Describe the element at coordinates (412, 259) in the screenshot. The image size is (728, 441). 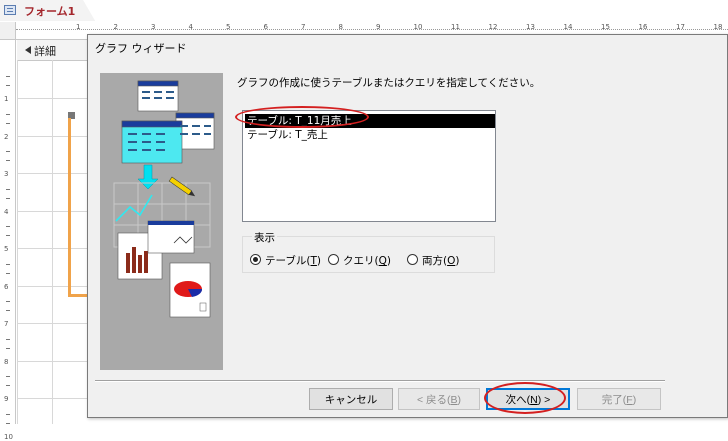
I see `radio-both` at that location.